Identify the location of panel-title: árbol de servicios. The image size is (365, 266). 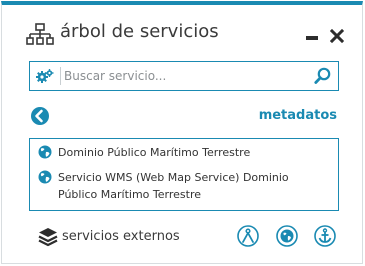
(139, 31).